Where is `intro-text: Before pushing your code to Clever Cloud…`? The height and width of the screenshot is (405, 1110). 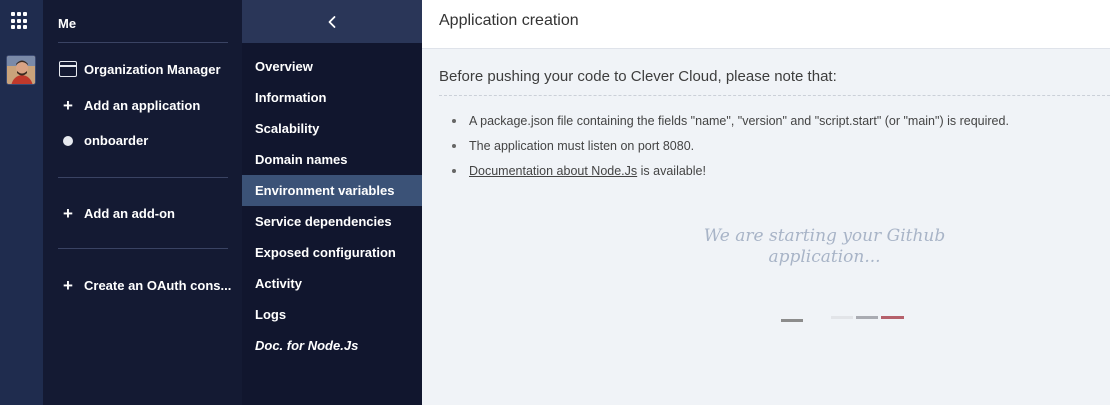 intro-text: Before pushing your code to Clever Cloud… is located at coordinates (638, 76).